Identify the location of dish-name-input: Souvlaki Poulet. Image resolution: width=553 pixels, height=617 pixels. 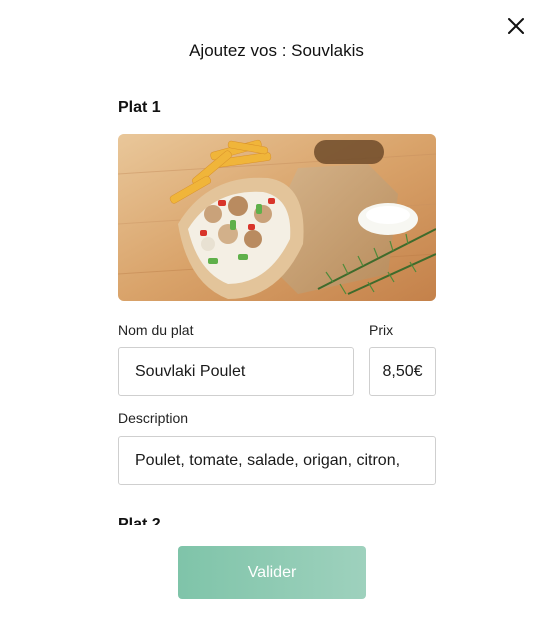
(236, 371).